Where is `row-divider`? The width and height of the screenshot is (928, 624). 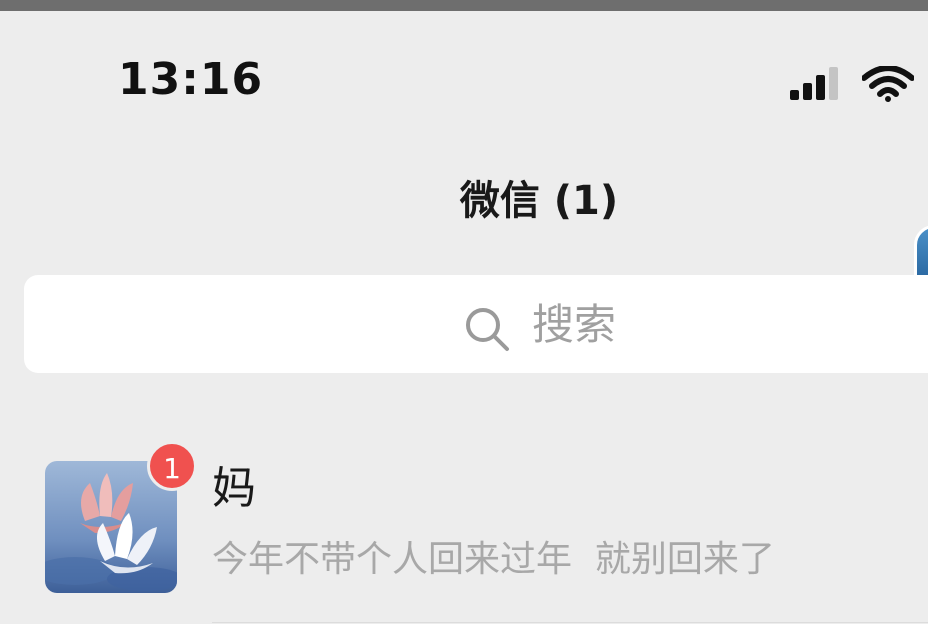 row-divider is located at coordinates (570, 622).